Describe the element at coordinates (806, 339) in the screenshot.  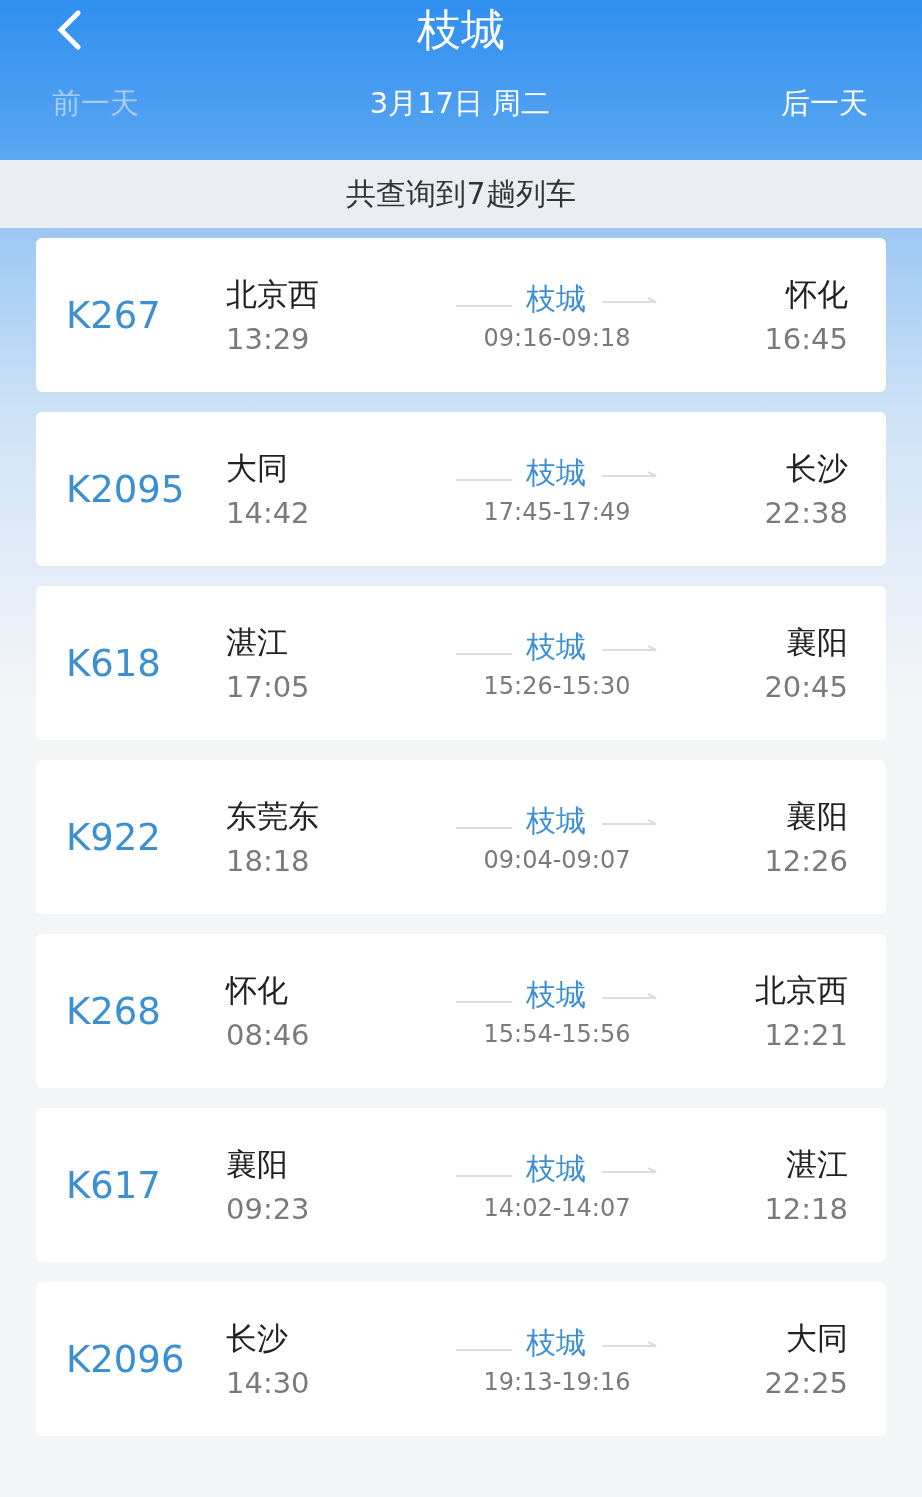
I see `arrival-time: 16:45` at that location.